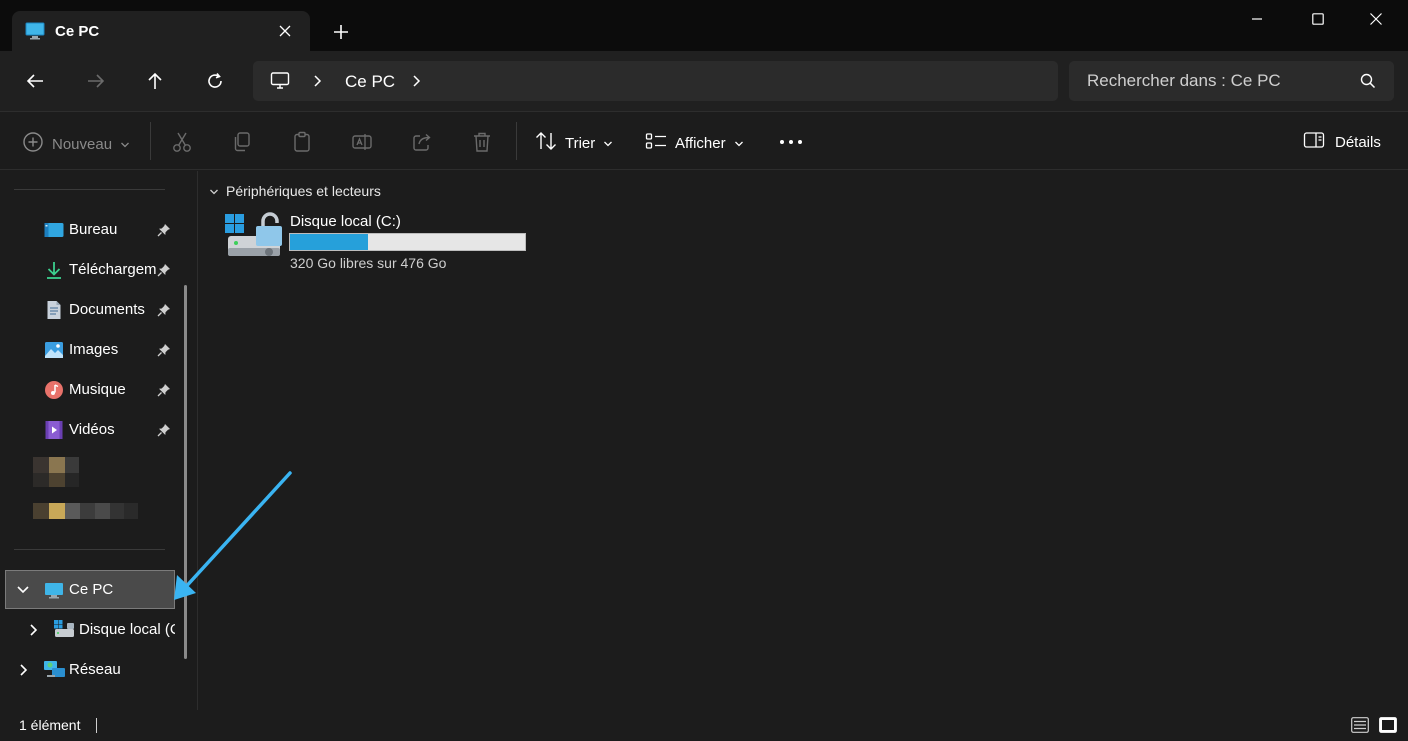 The height and width of the screenshot is (741, 1408). What do you see at coordinates (77, 31) in the screenshot?
I see `tab-title: Ce PC` at bounding box center [77, 31].